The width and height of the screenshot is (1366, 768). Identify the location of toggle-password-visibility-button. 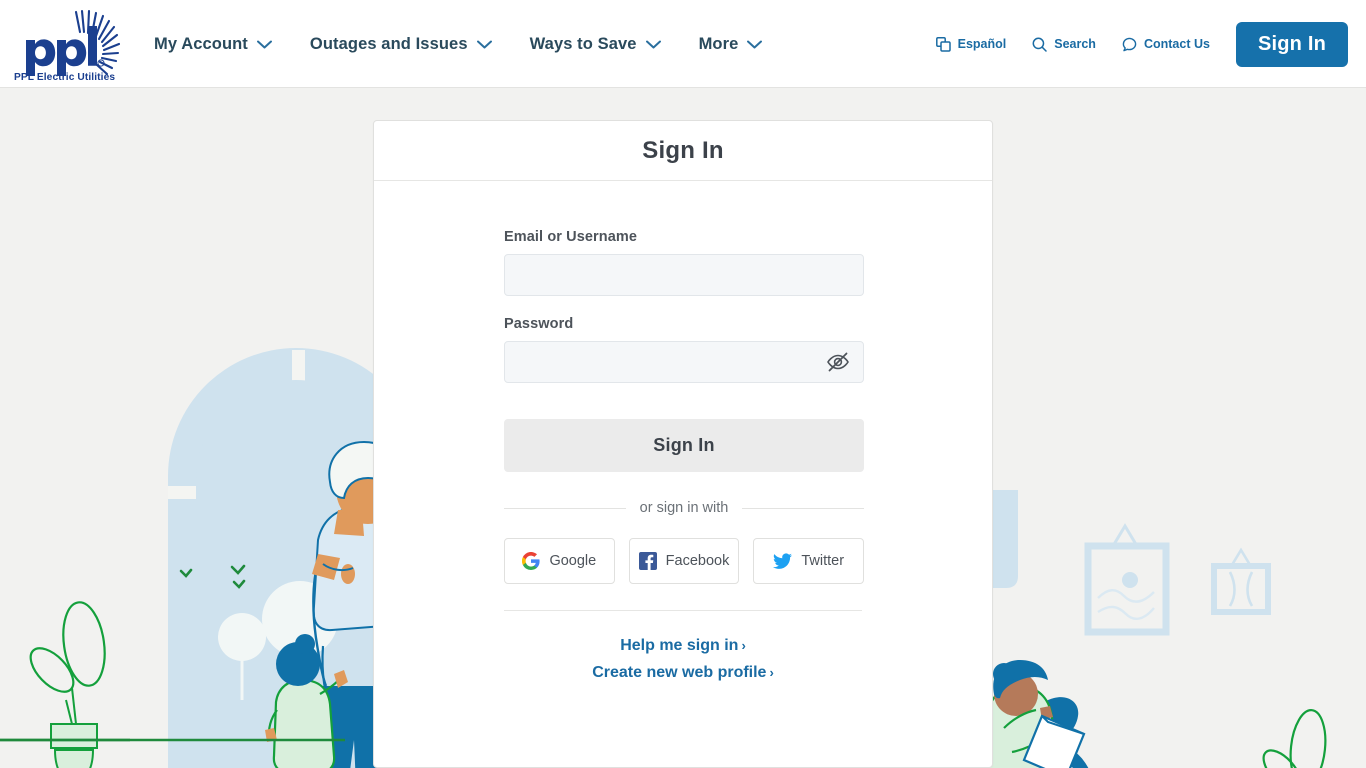
(838, 362).